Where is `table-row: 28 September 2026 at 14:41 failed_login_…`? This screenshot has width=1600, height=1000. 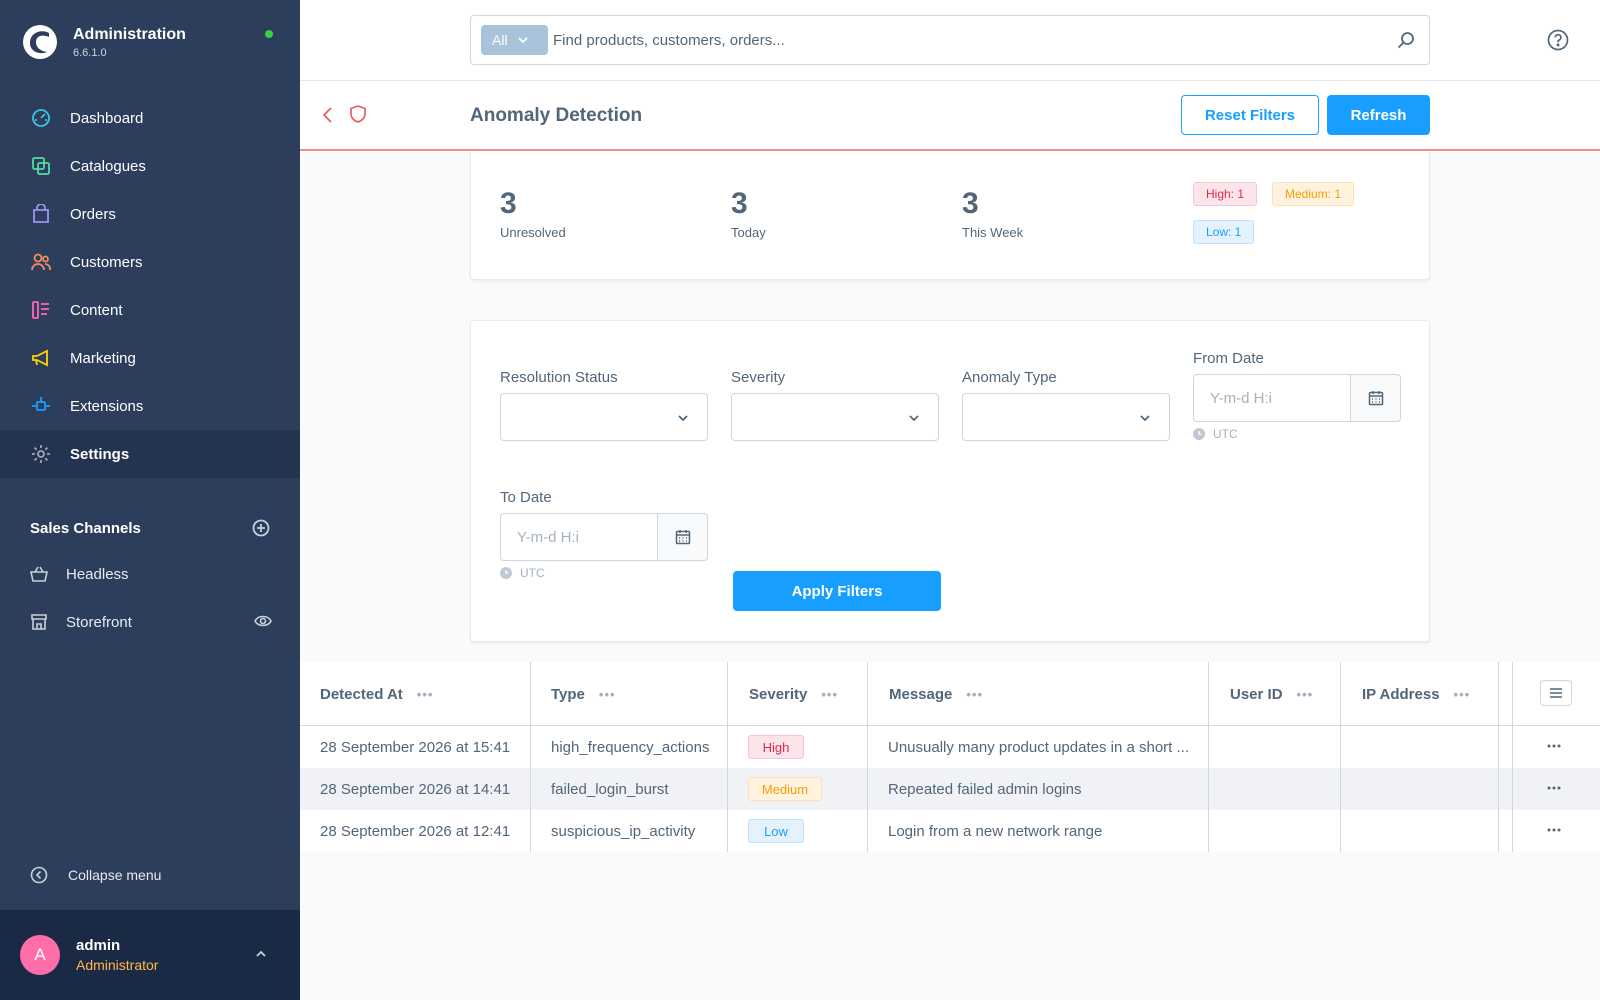
table-row: 28 September 2026 at 14:41 failed_login_… is located at coordinates (950, 789).